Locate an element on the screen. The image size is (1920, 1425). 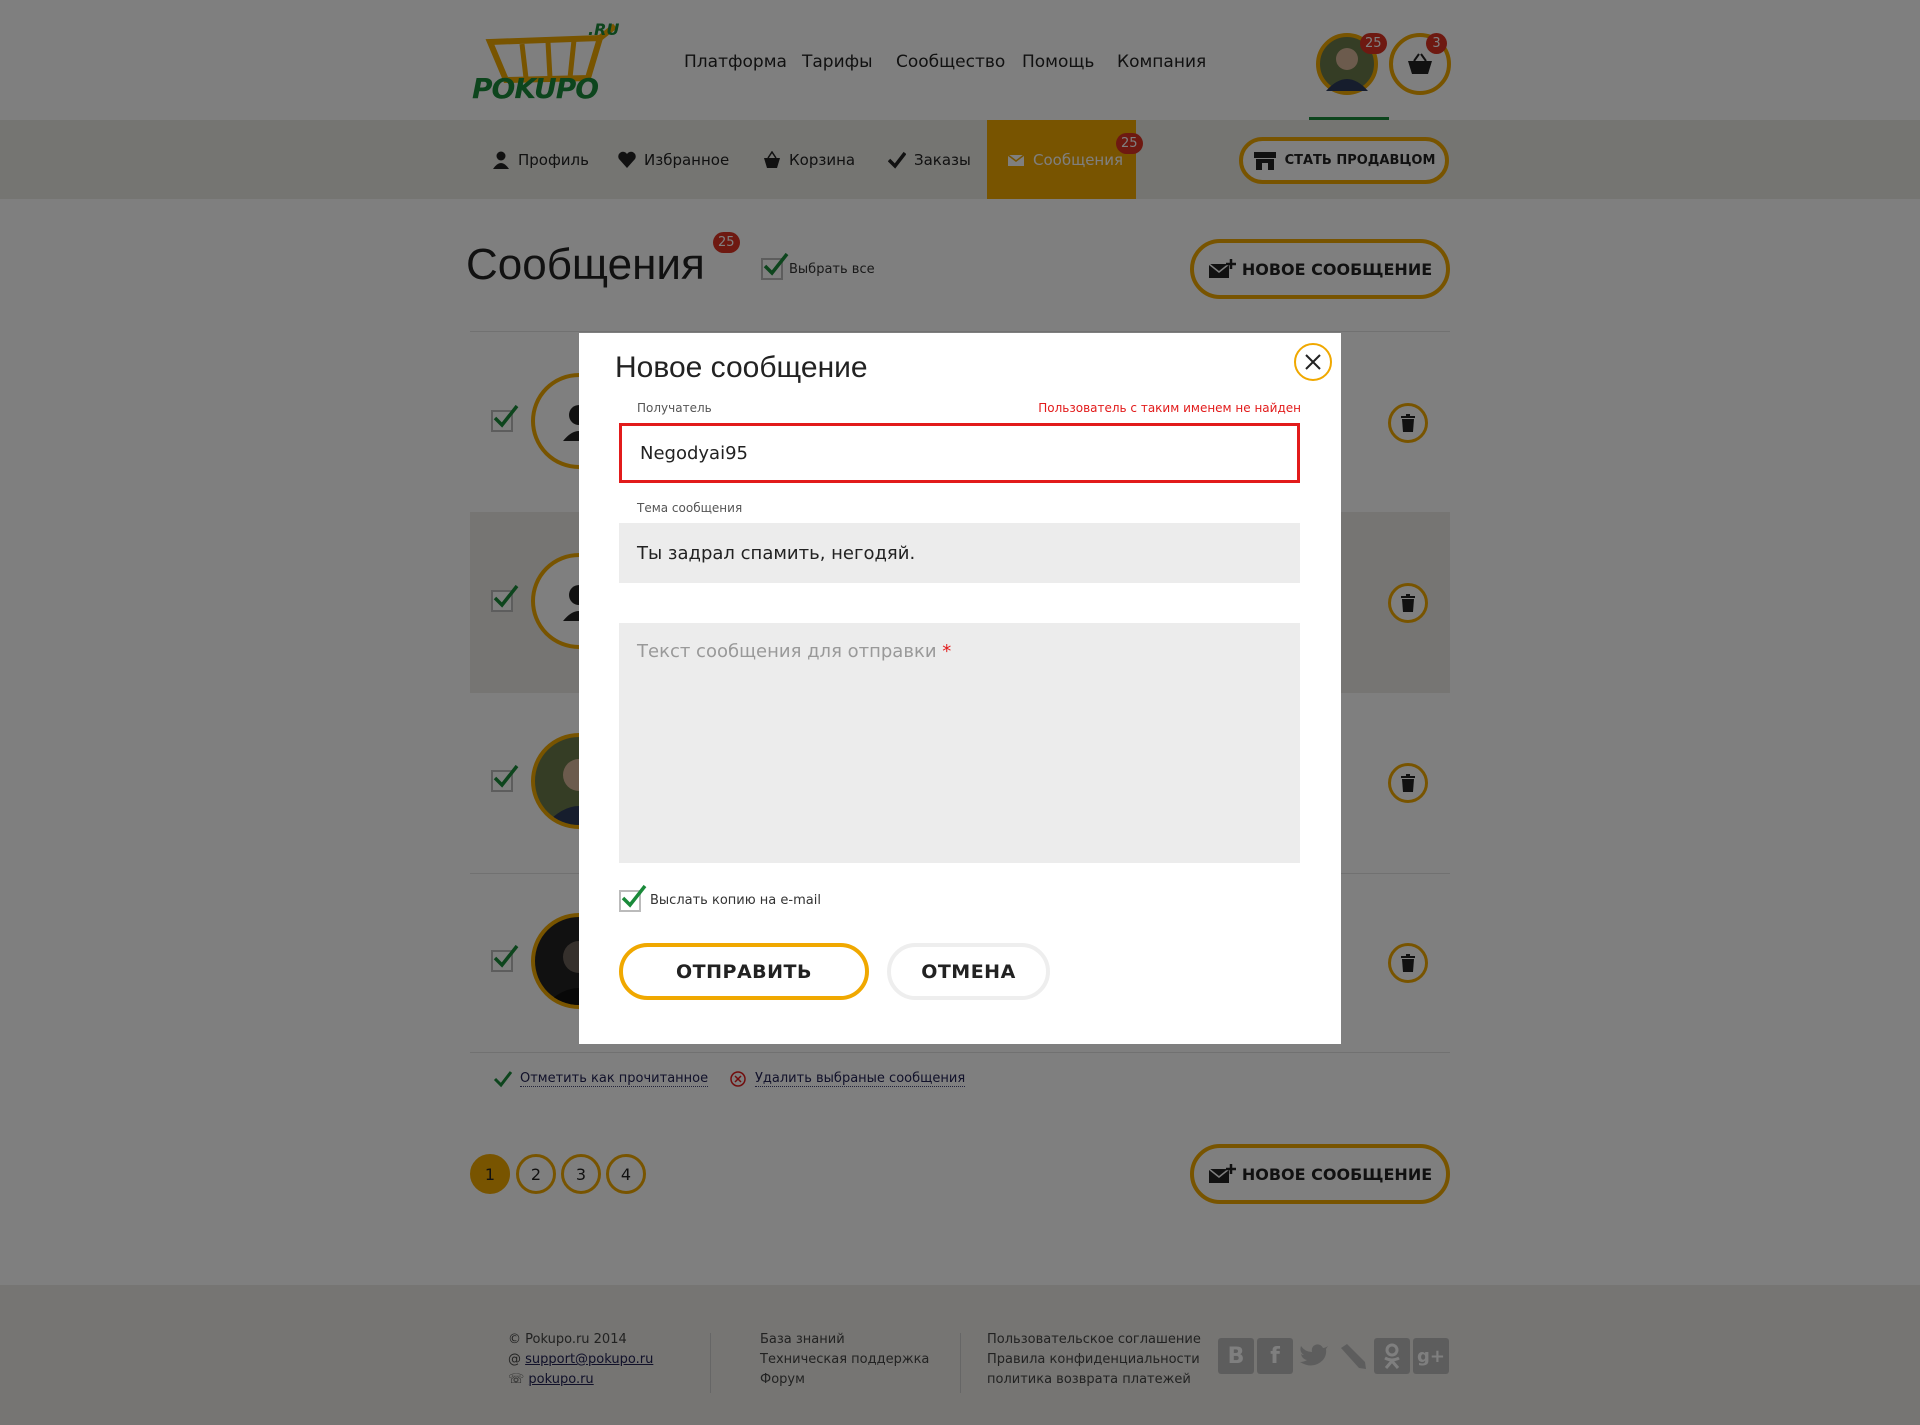
required-mark: * is located at coordinates (947, 651).